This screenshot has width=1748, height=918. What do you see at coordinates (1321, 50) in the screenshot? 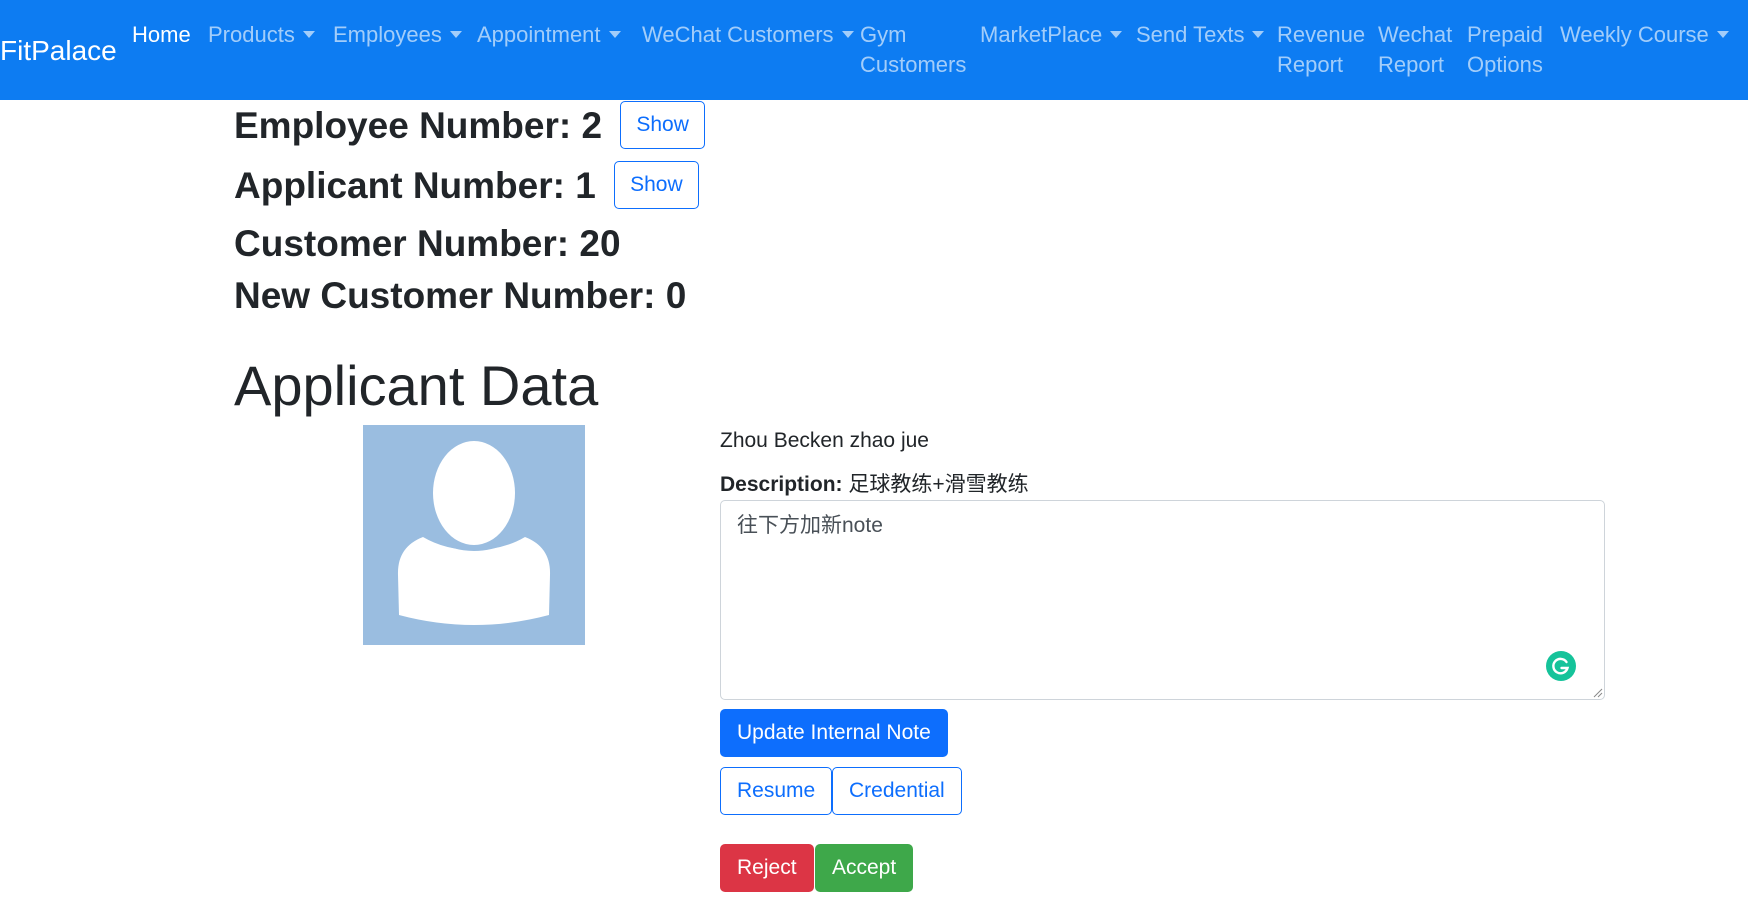
I see `nav-revenue-report: Revenue Report` at bounding box center [1321, 50].